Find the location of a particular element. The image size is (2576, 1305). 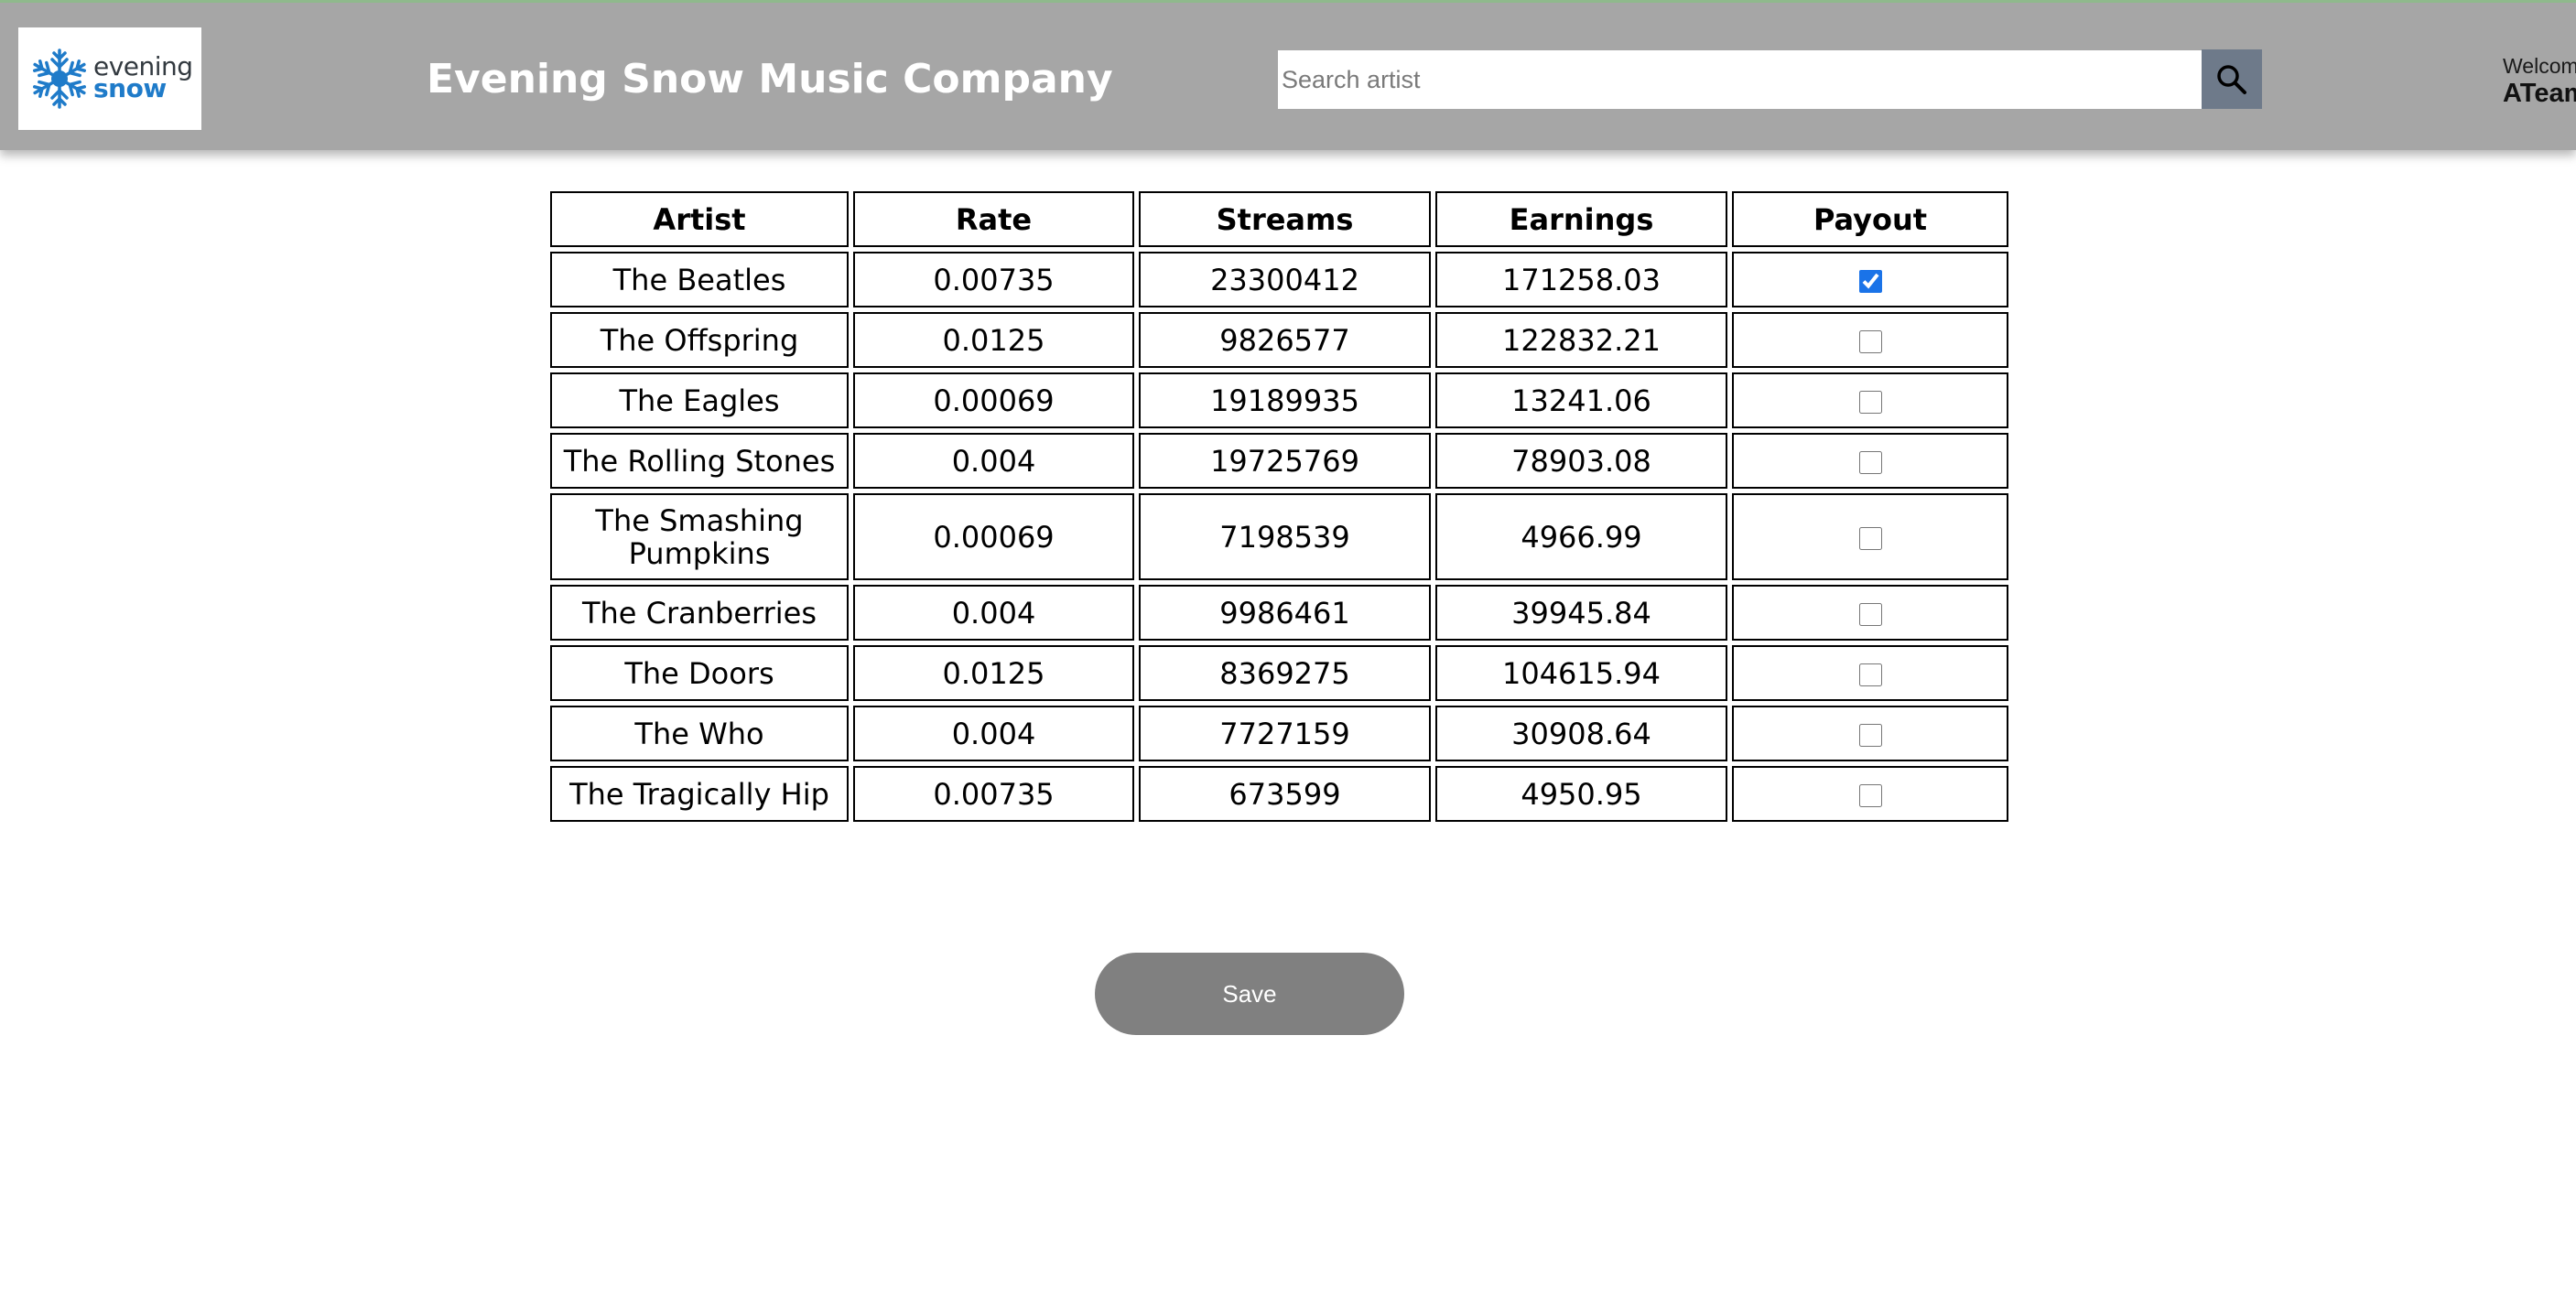

table-row: The Doors 0.0125 8369275 104615.94 is located at coordinates (1279, 673).